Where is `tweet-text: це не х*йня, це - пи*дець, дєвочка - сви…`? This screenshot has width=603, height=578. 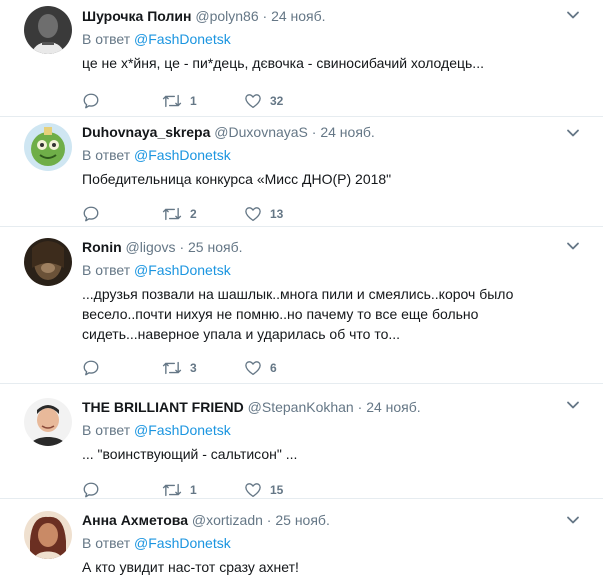
tweet-text: це не х*йня, це - пи*дець, дєвочка - сви… is located at coordinates (283, 63).